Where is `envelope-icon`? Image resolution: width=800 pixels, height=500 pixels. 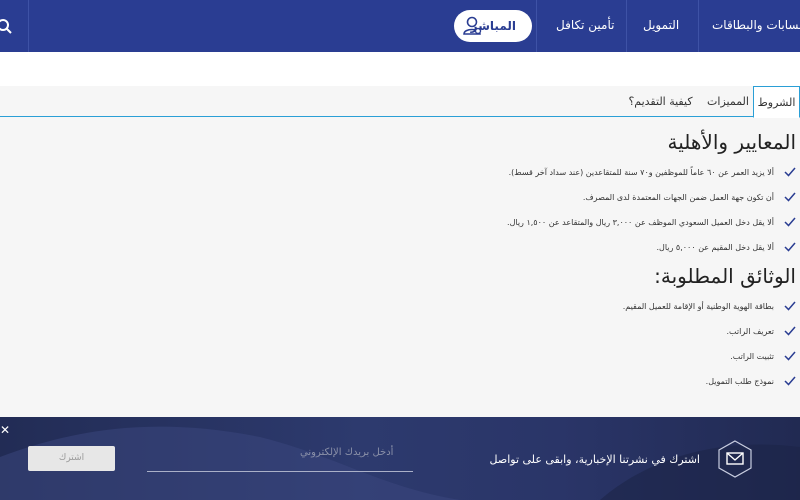
envelope-icon is located at coordinates (735, 459).